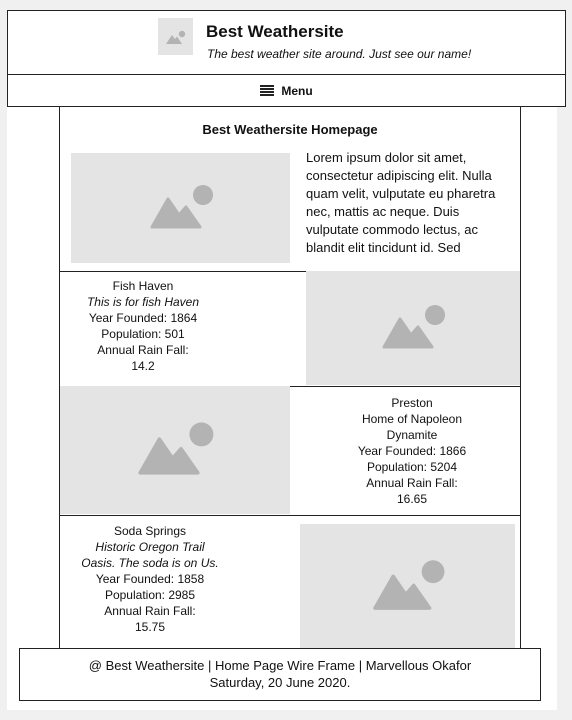 Image resolution: width=572 pixels, height=720 pixels. What do you see at coordinates (275, 31) in the screenshot?
I see `site-title: Best Weathersite` at bounding box center [275, 31].